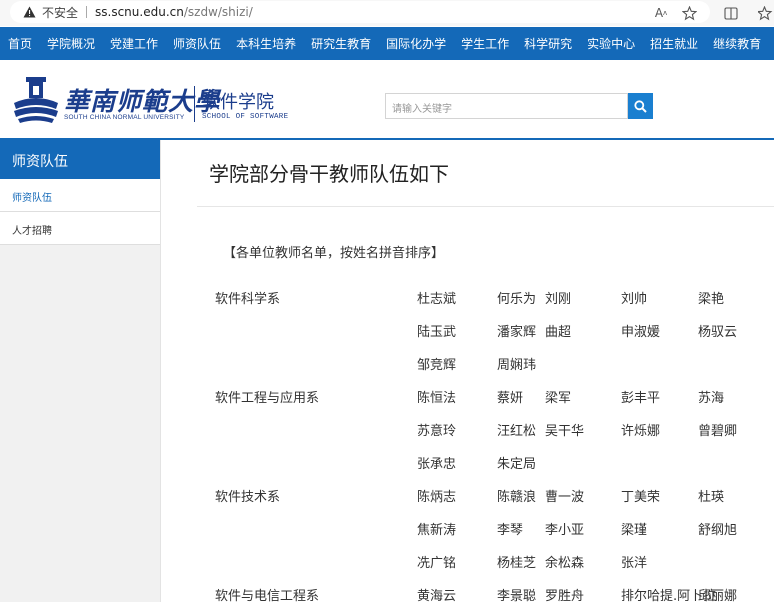  I want to click on search-icon, so click(640, 106).